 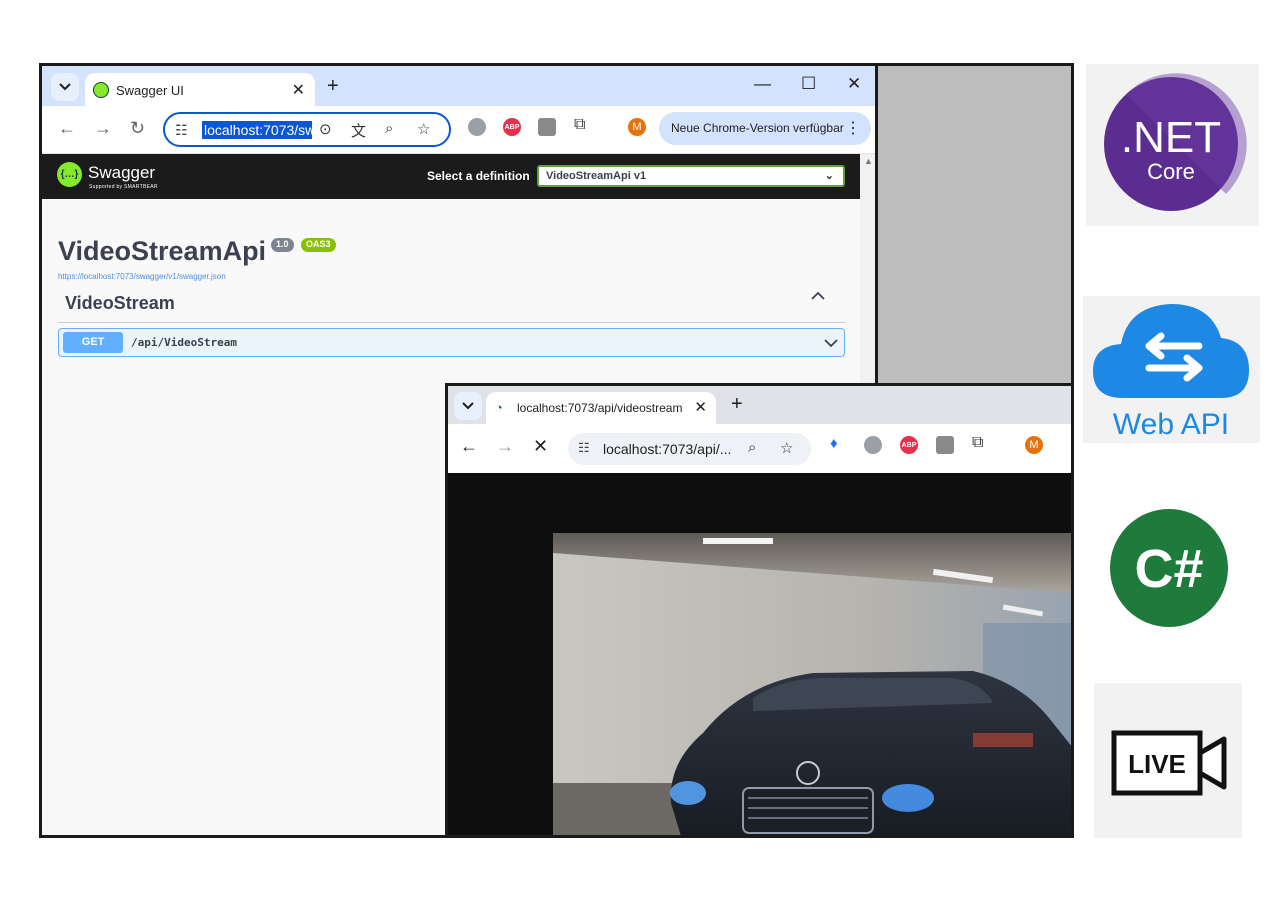 I want to click on swagger-logo-icon: {…}, so click(x=69, y=174).